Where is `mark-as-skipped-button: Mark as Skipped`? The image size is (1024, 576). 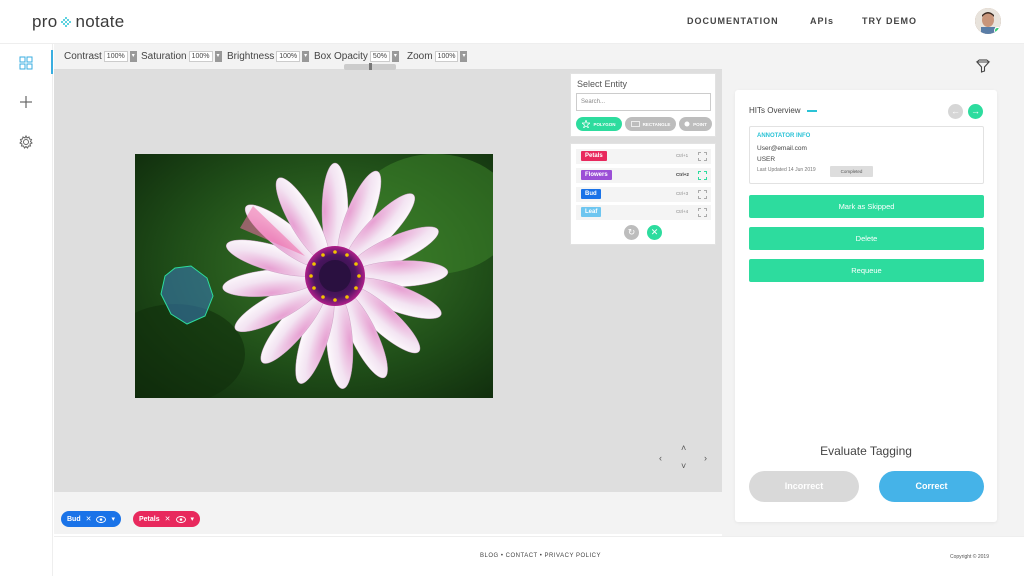
mark-as-skipped-button: Mark as Skipped is located at coordinates (866, 206).